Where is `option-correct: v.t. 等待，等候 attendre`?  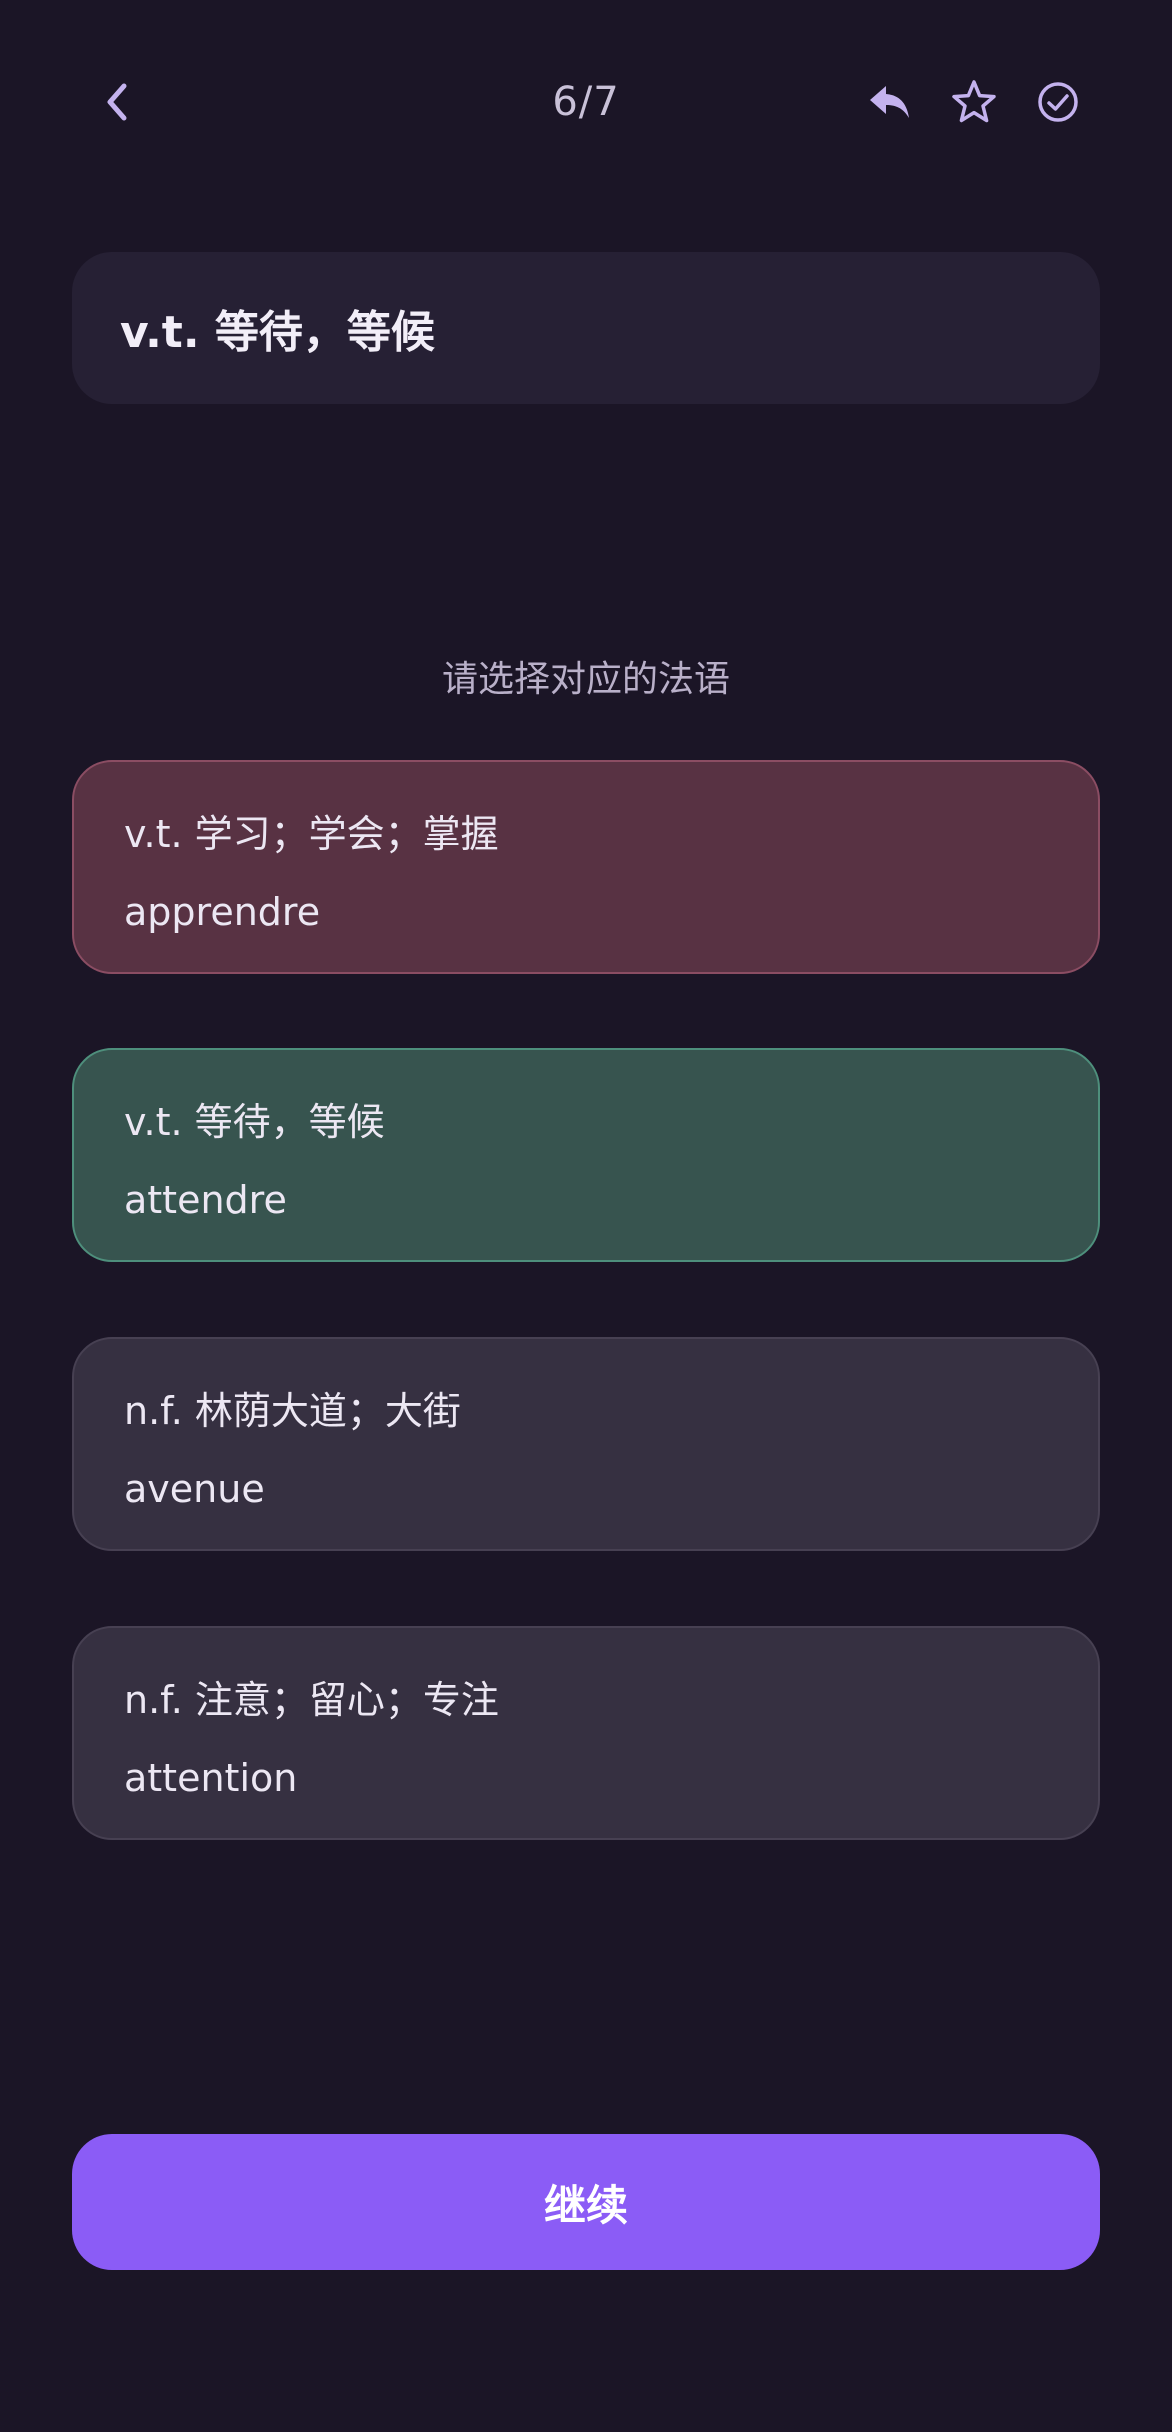 option-correct: v.t. 等待，等候 attendre is located at coordinates (586, 1155).